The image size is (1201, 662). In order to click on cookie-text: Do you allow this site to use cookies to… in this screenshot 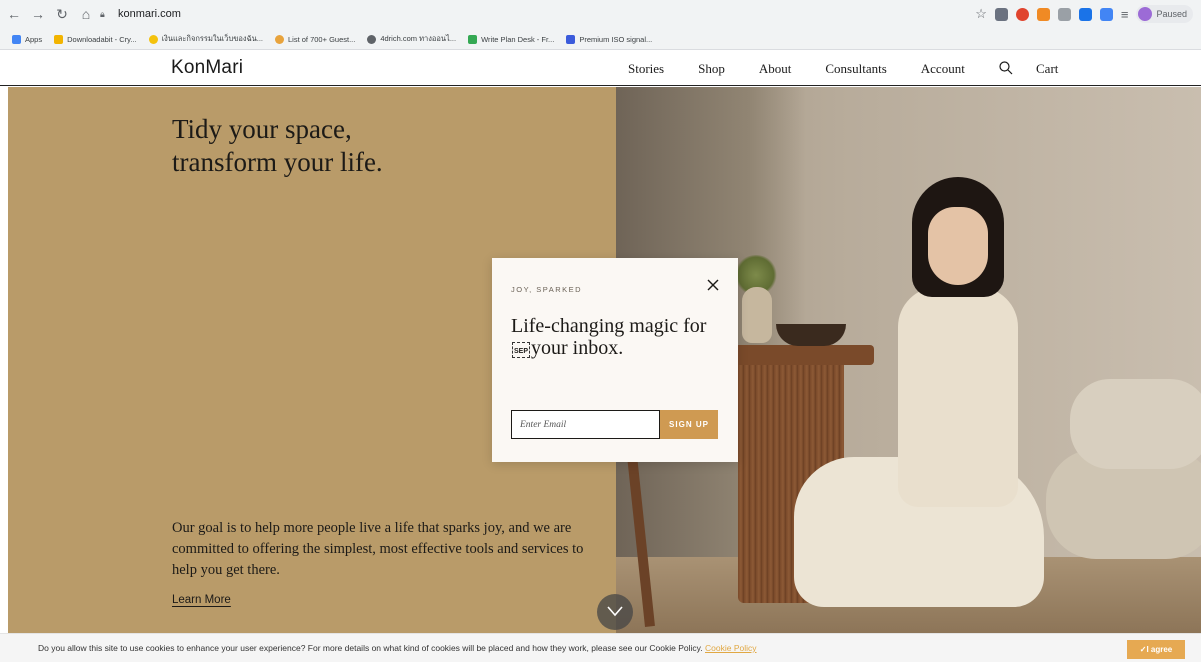, I will do `click(370, 648)`.